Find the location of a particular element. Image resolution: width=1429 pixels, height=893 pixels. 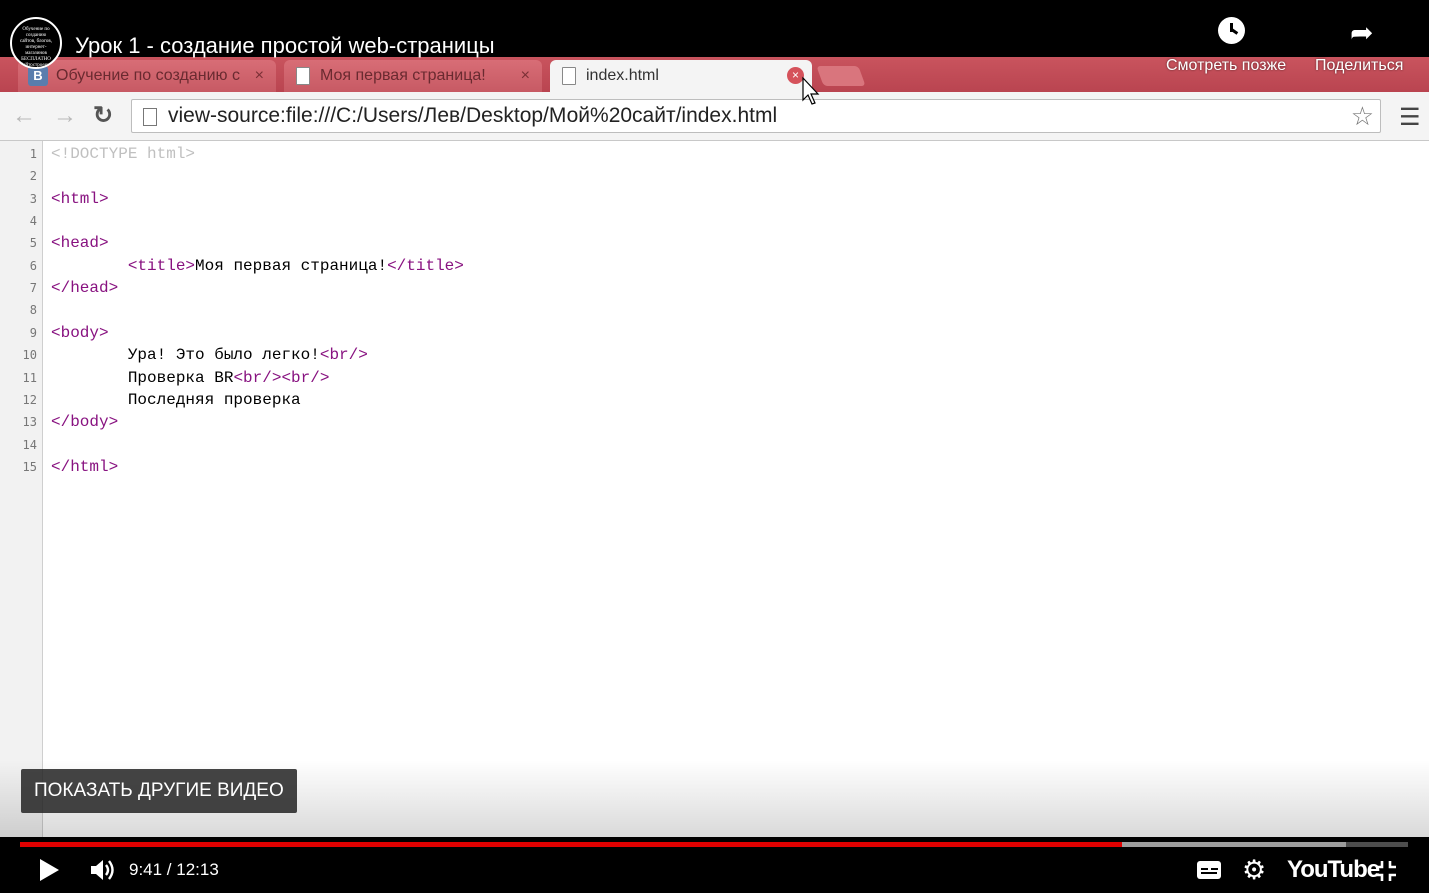

share-label: Поделиться is located at coordinates (1359, 66).